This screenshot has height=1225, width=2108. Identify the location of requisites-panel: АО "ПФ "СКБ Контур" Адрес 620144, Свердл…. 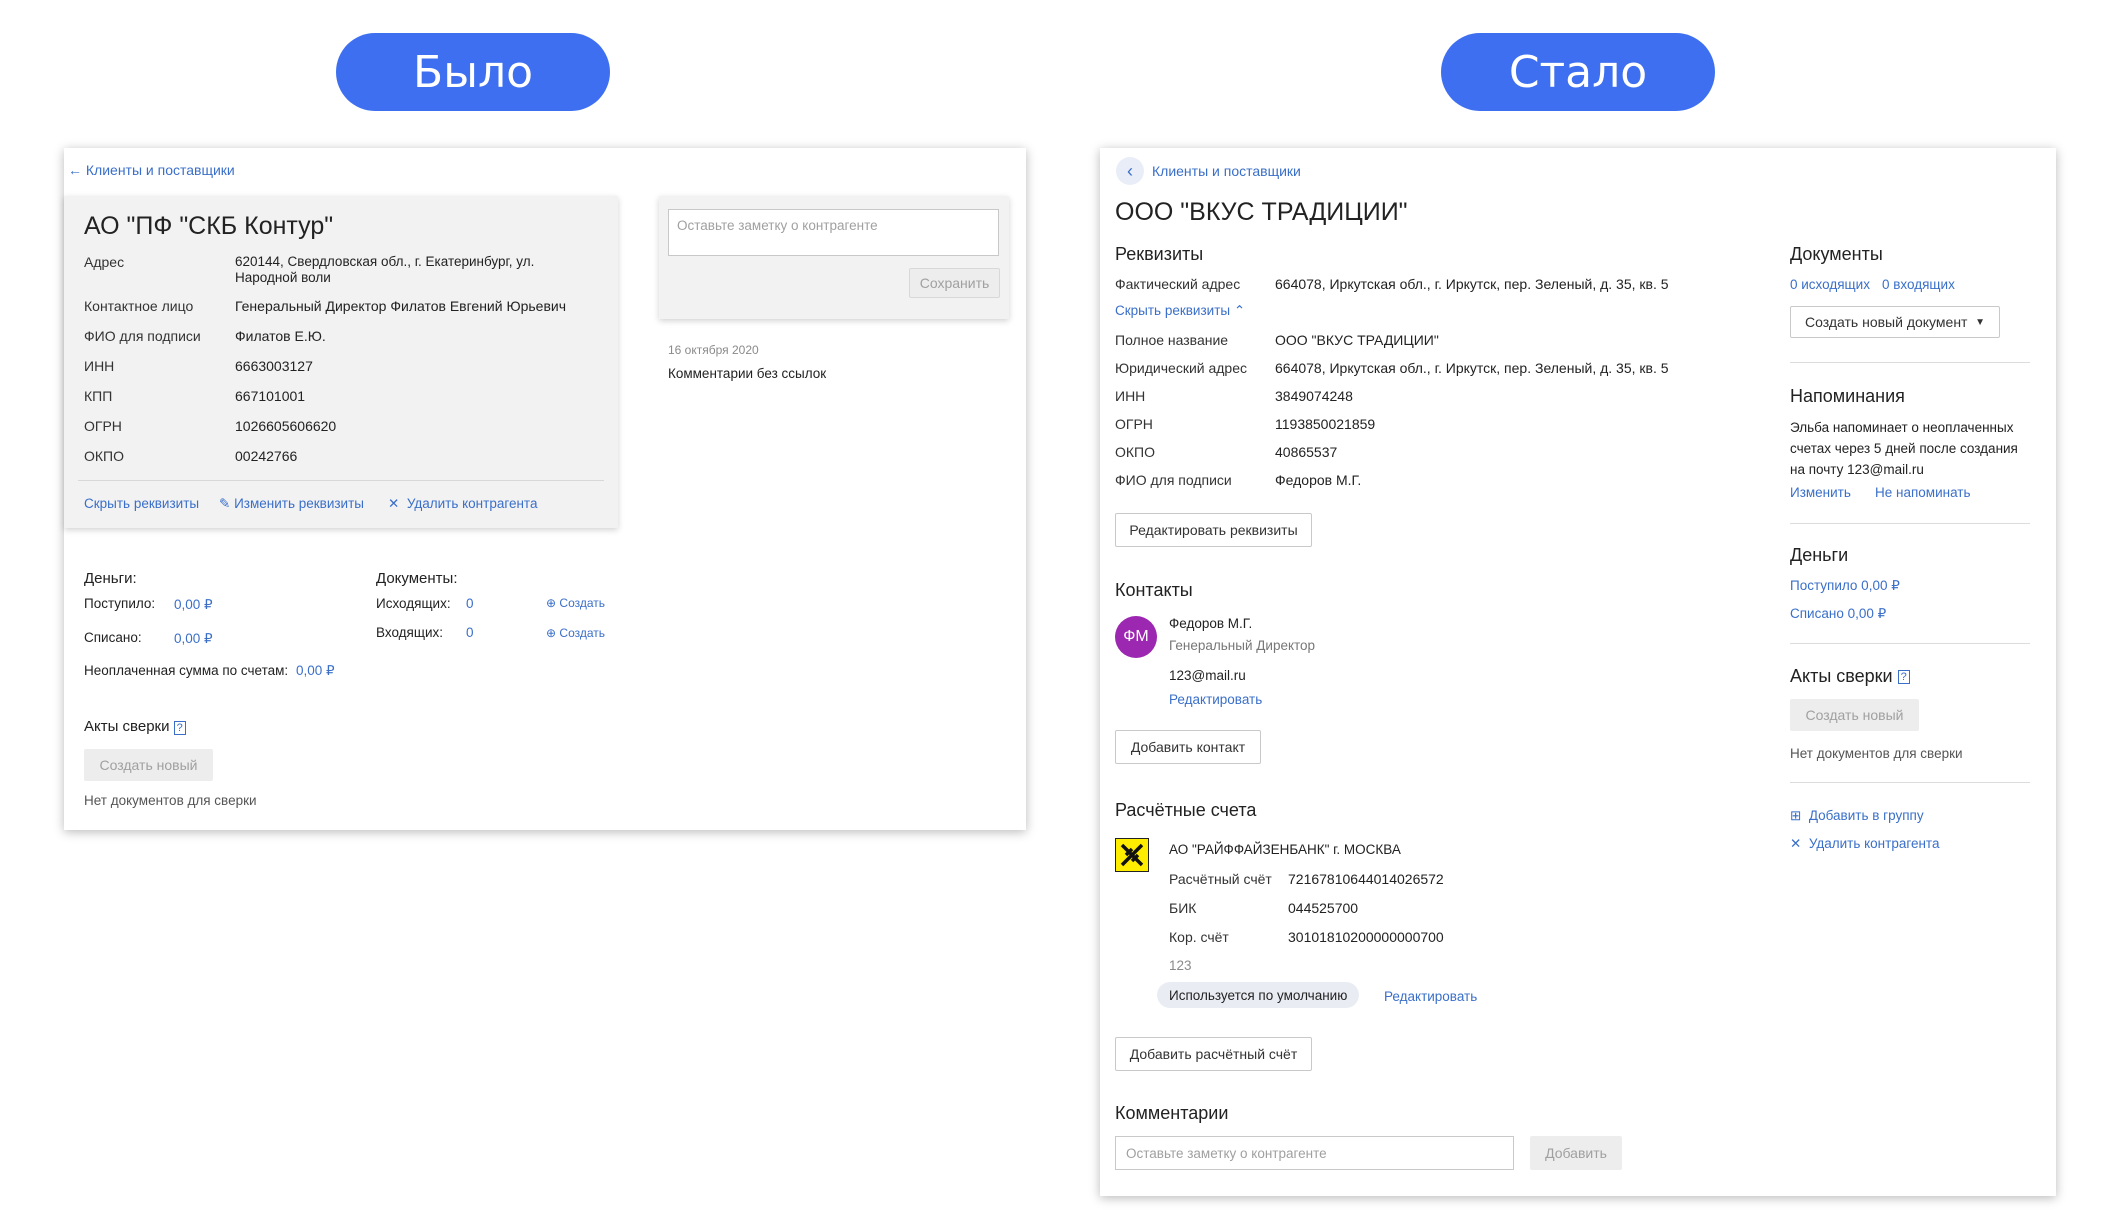
(341, 362).